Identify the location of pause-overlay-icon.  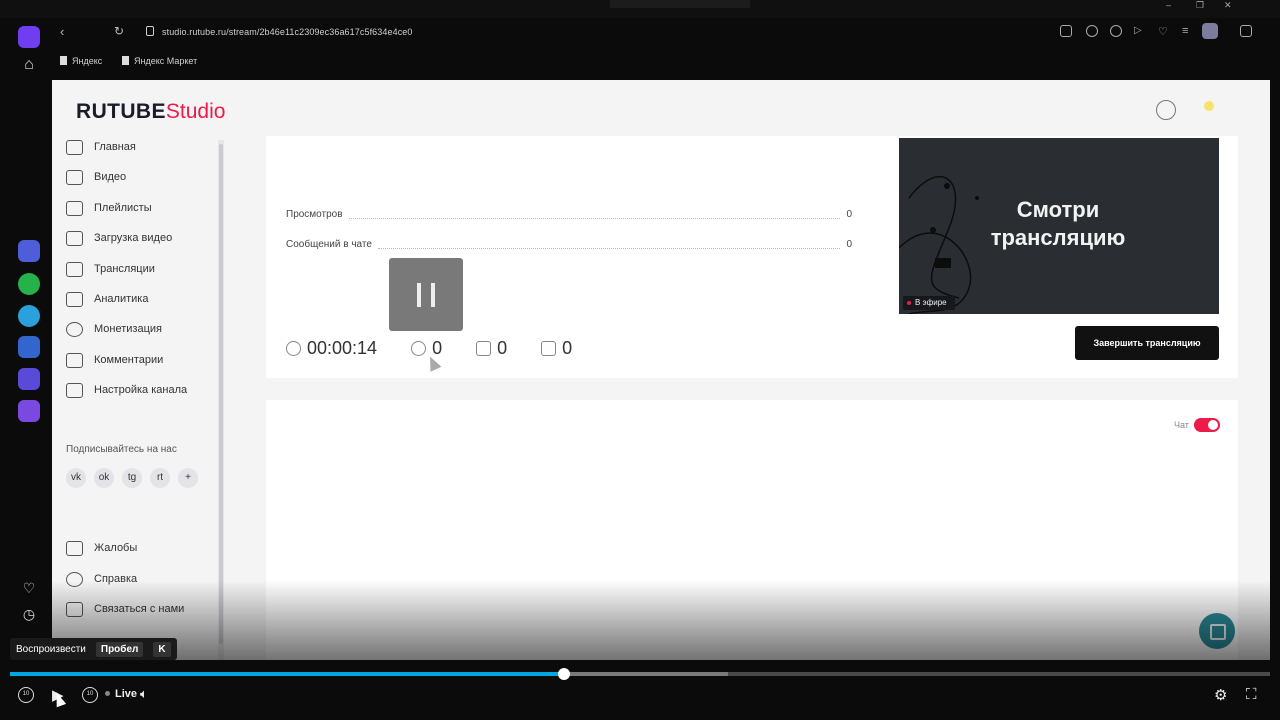
(426, 294).